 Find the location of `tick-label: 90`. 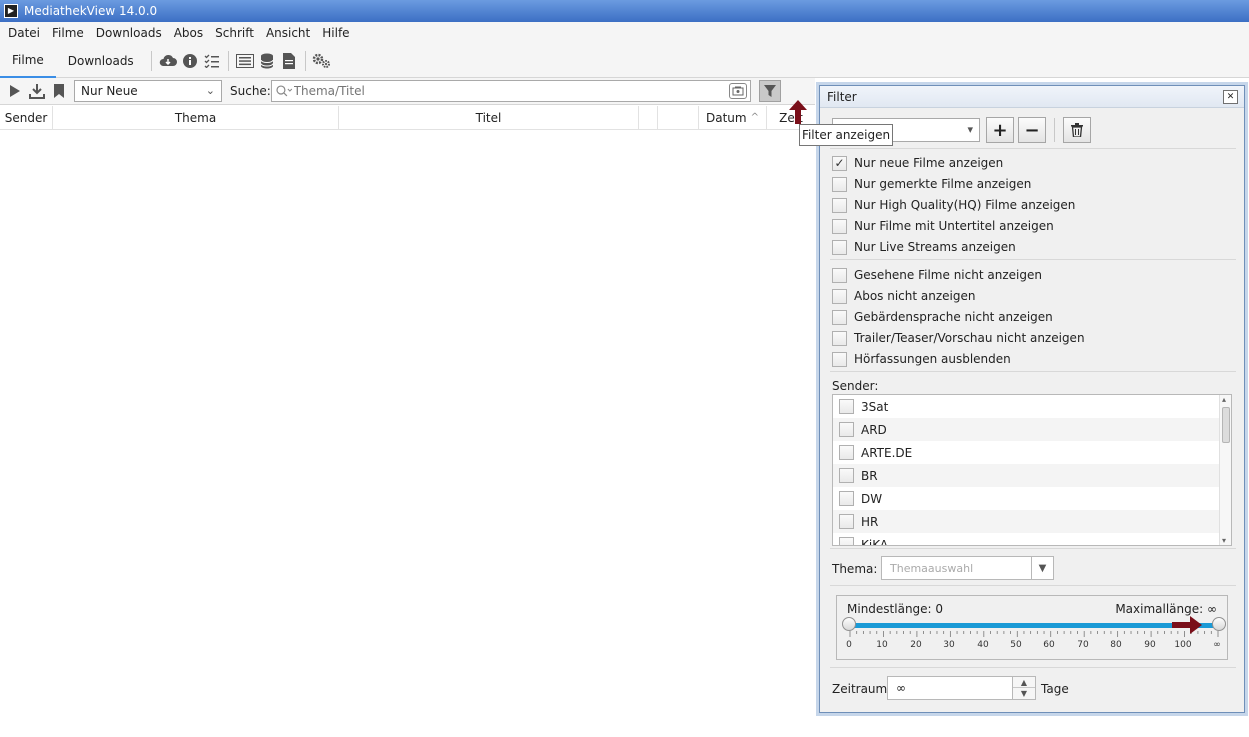

tick-label: 90 is located at coordinates (1150, 645).